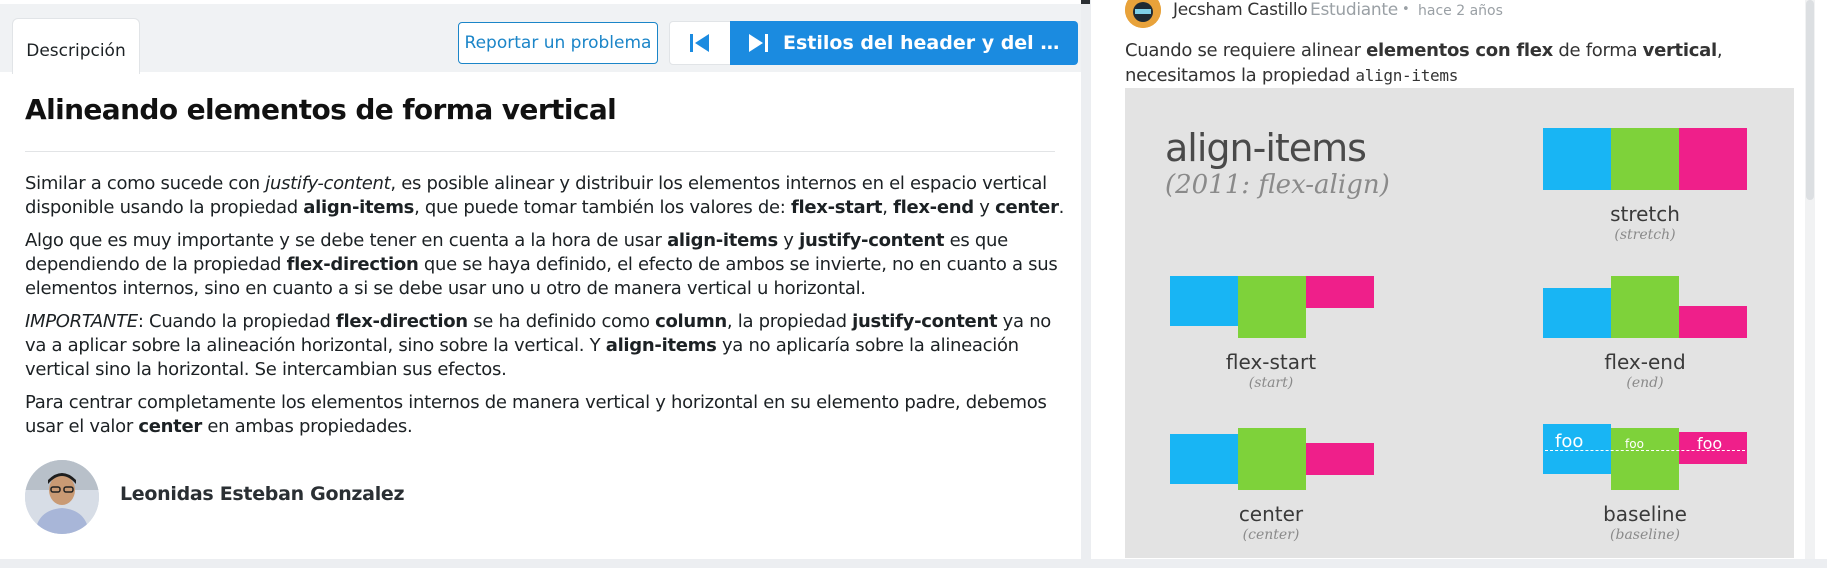 This screenshot has height=568, width=1827. What do you see at coordinates (1710, 443) in the screenshot?
I see `baseline-label-pink: foo` at bounding box center [1710, 443].